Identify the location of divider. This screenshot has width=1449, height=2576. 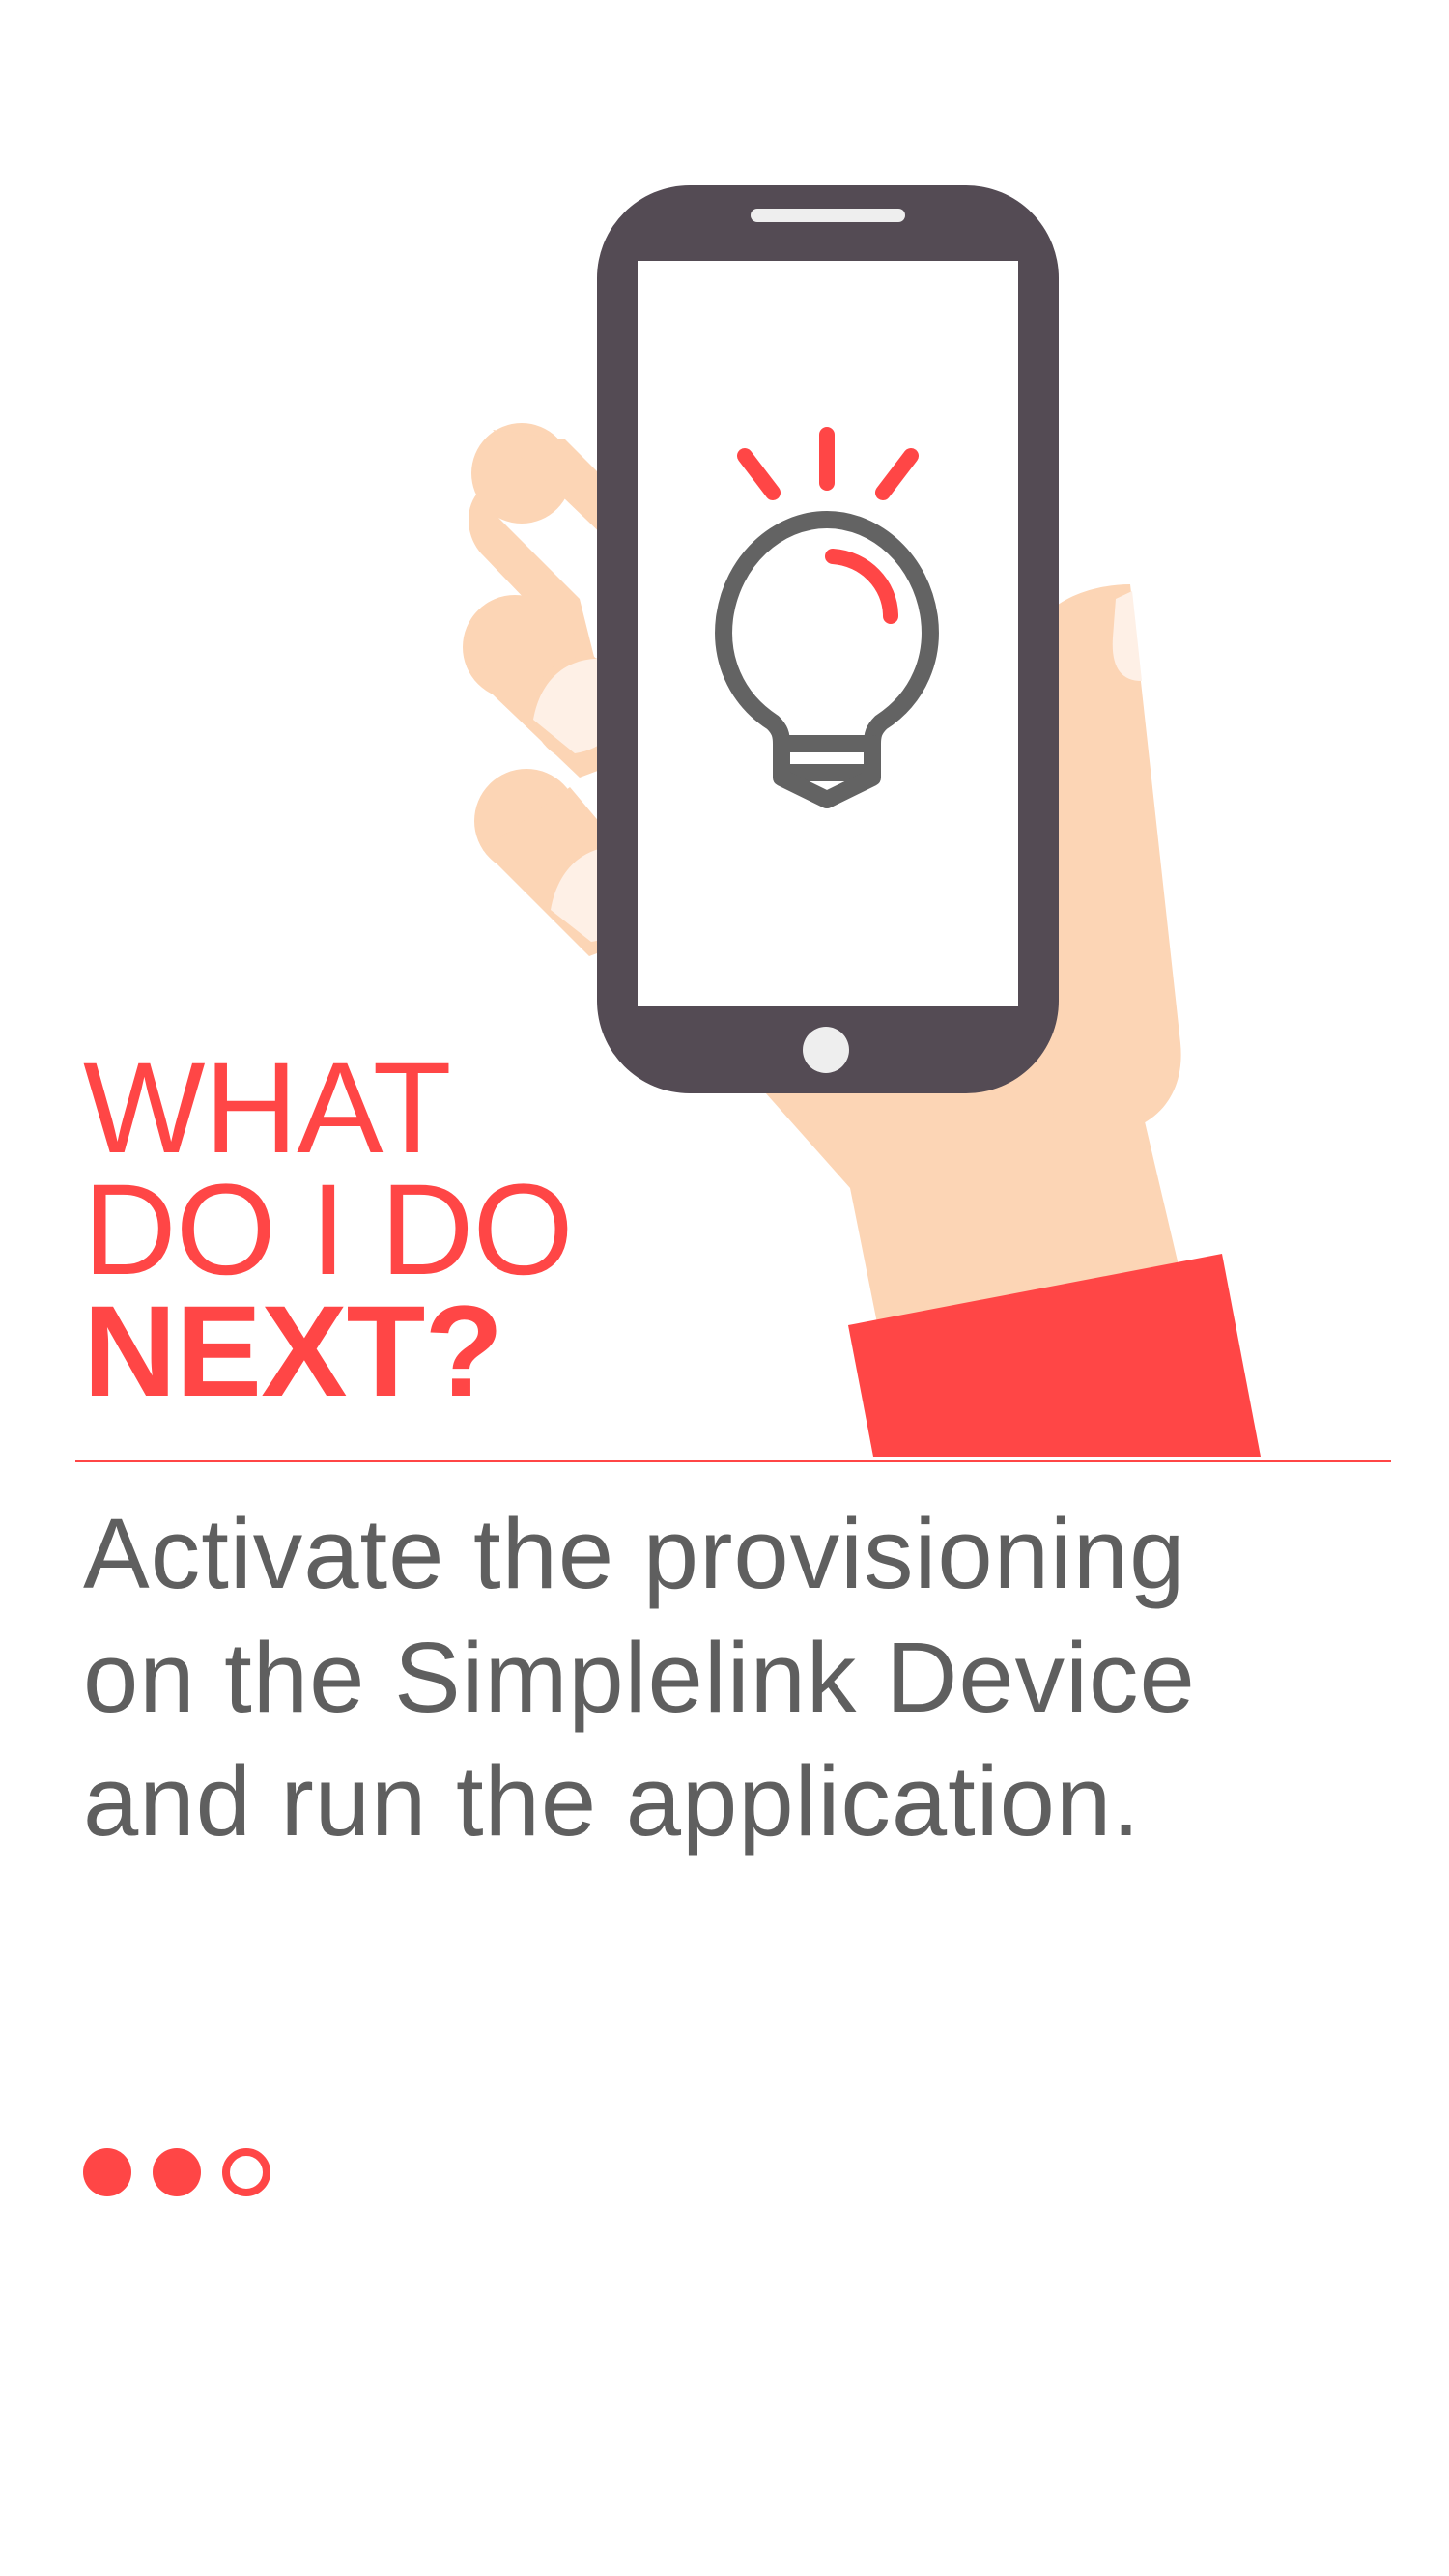
(733, 1461).